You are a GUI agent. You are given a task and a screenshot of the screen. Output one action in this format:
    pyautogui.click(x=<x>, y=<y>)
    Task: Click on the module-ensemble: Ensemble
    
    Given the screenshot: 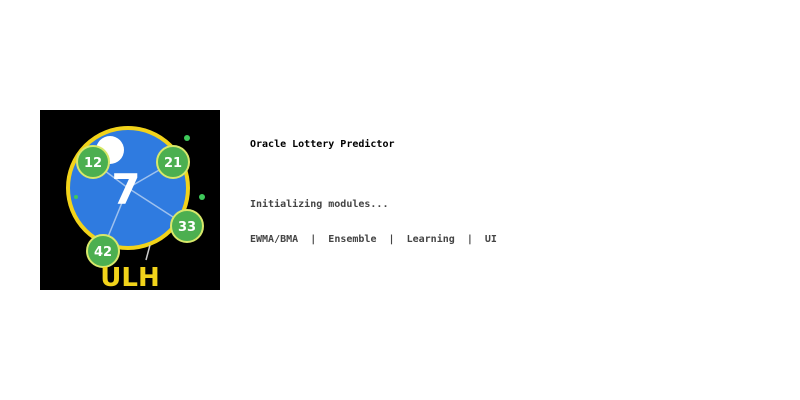 What is the action you would take?
    pyautogui.click(x=352, y=239)
    